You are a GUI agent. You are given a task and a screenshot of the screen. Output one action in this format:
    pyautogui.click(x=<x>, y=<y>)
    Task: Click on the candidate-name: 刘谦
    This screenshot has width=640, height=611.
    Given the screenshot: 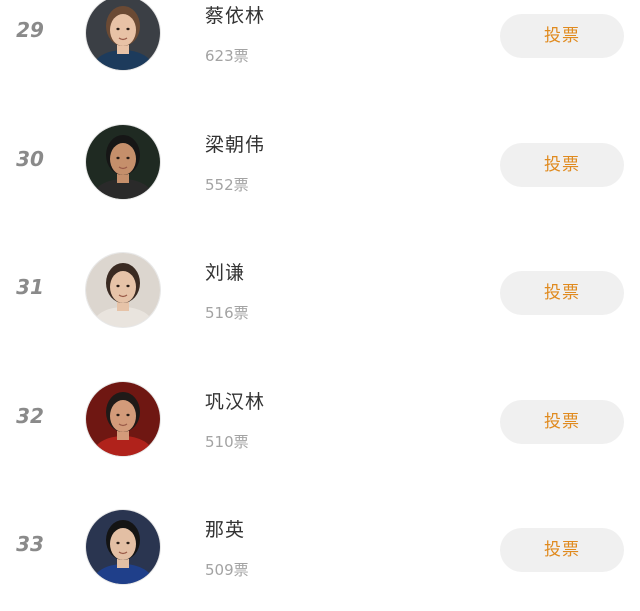 What is the action you would take?
    pyautogui.click(x=225, y=273)
    